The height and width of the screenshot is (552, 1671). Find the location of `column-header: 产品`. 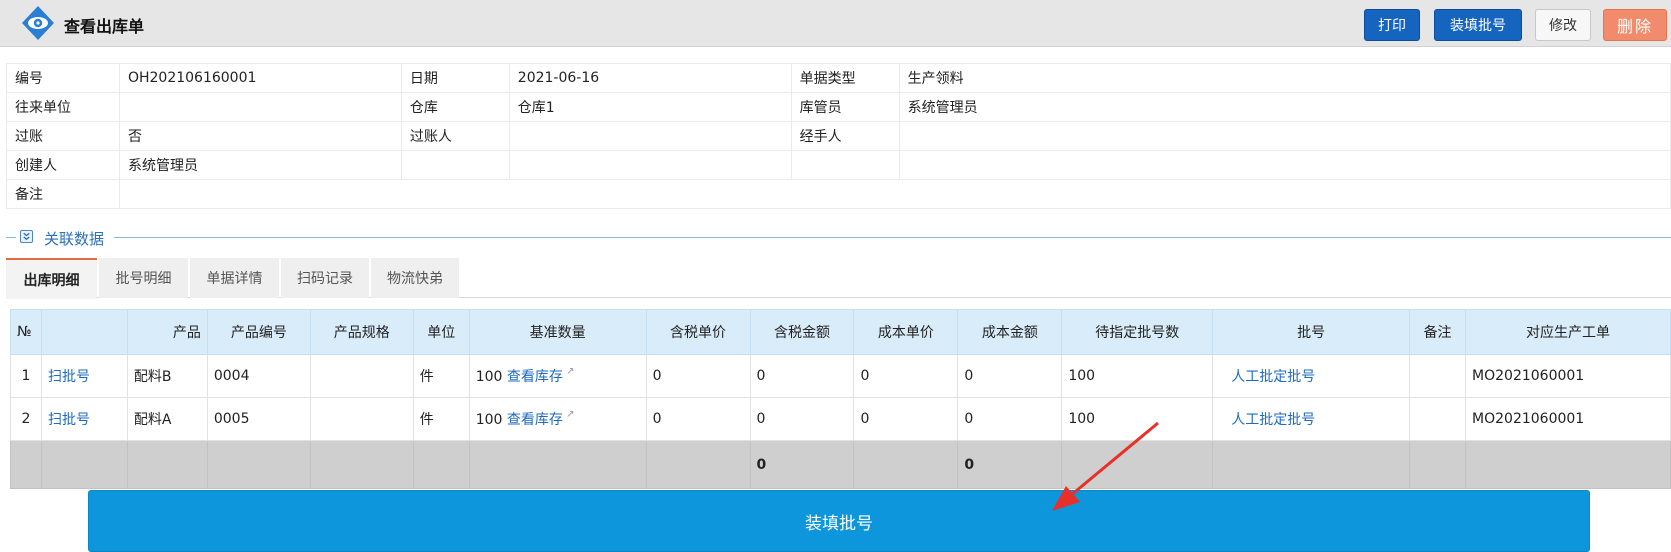

column-header: 产品 is located at coordinates (167, 332).